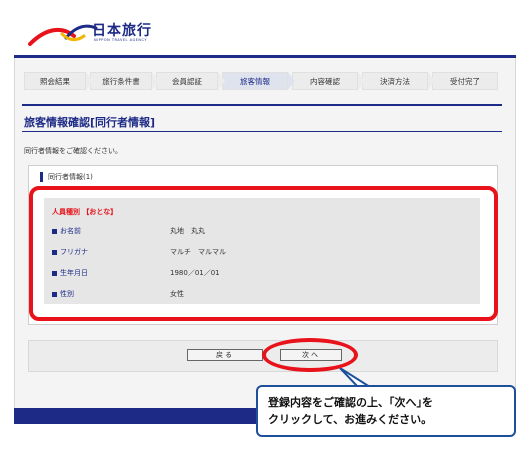  What do you see at coordinates (328, 81) in the screenshot?
I see `step-confirm: 内容確認` at bounding box center [328, 81].